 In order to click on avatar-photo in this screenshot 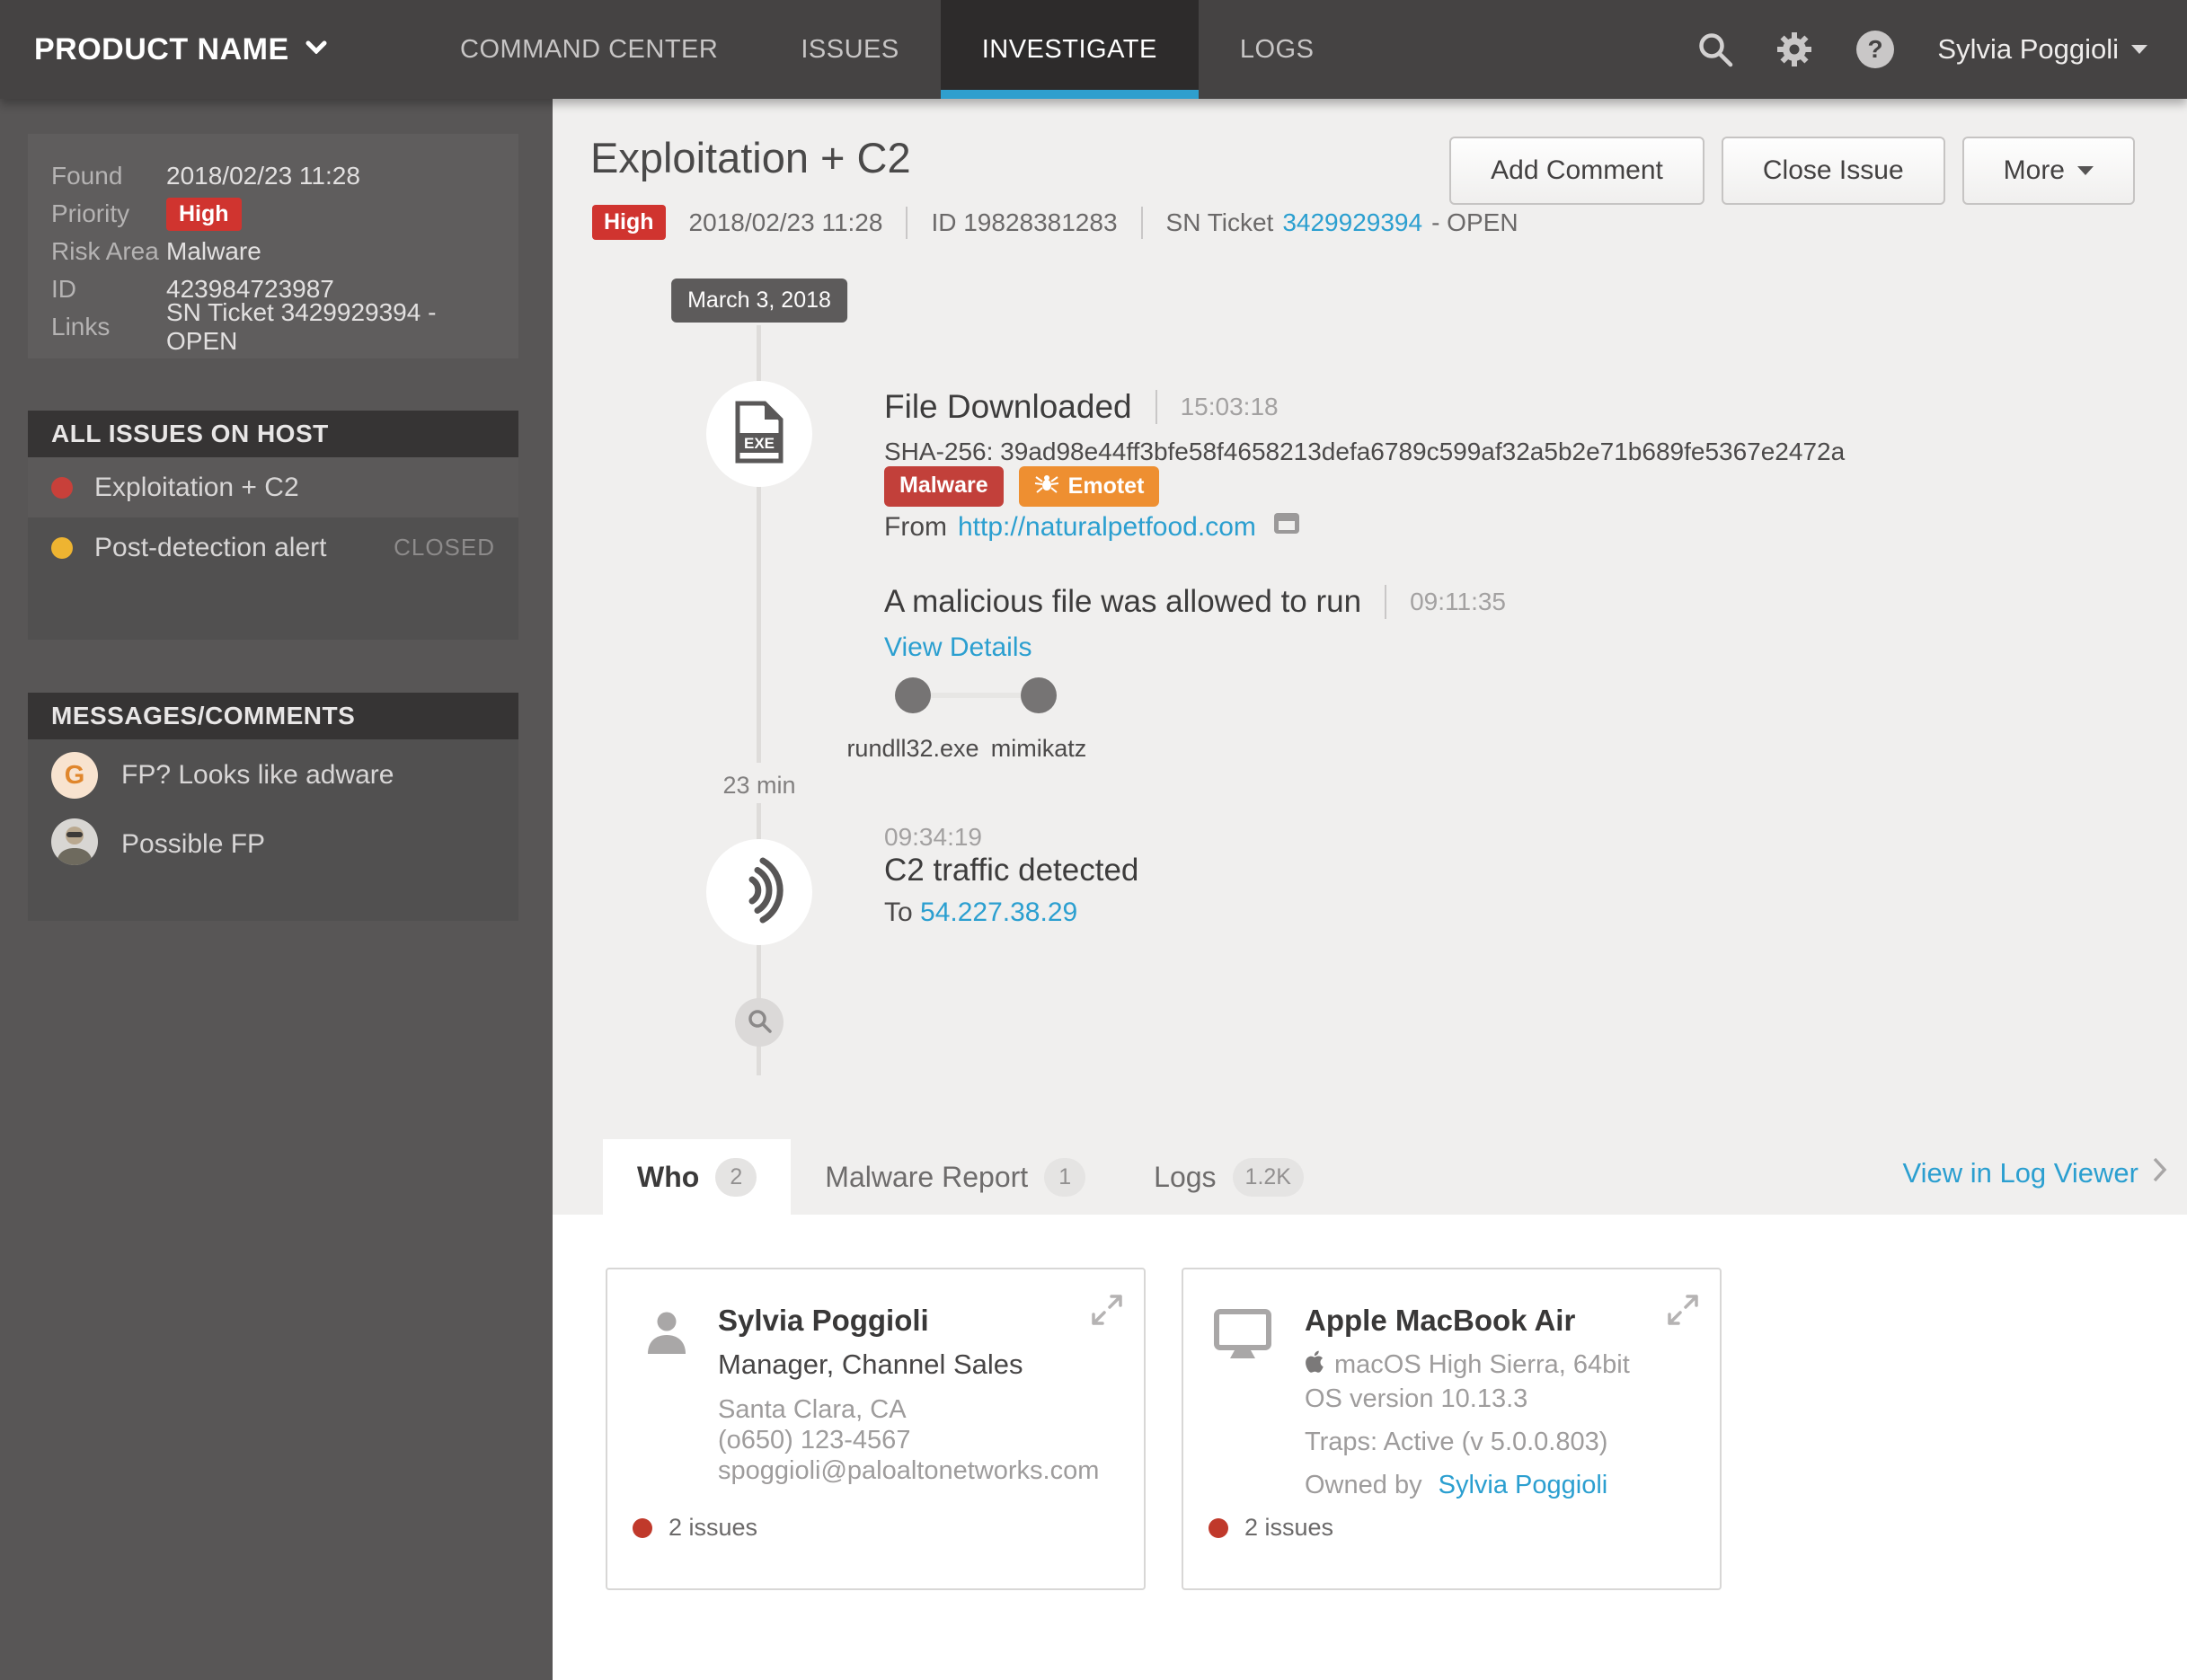, I will do `click(74, 844)`.